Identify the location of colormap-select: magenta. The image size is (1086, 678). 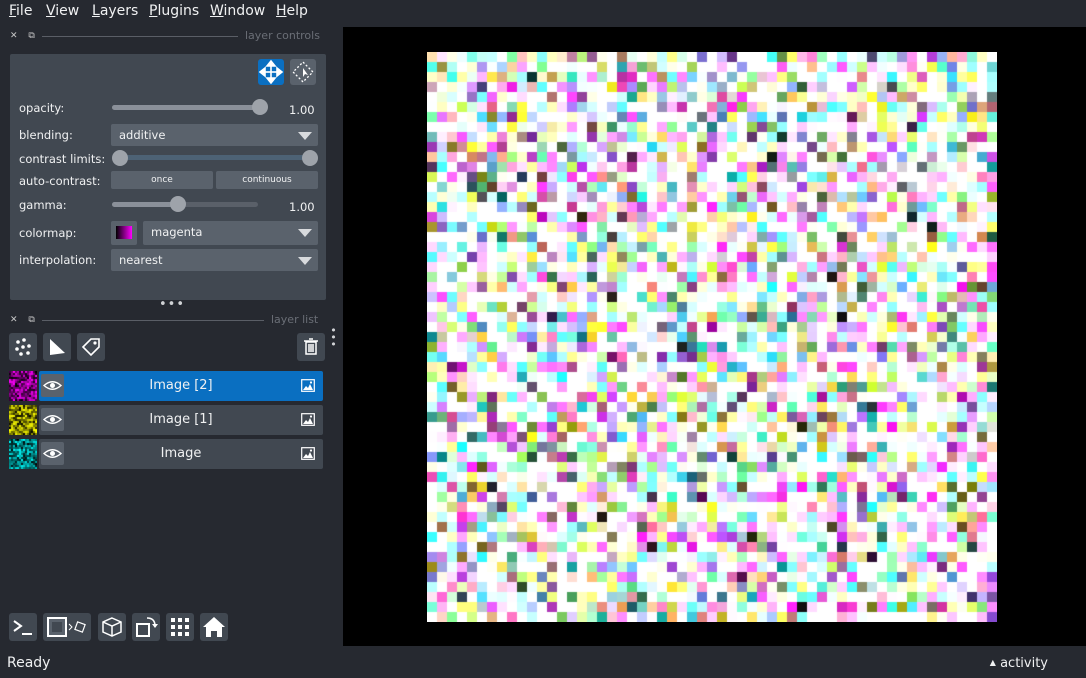
(230, 233).